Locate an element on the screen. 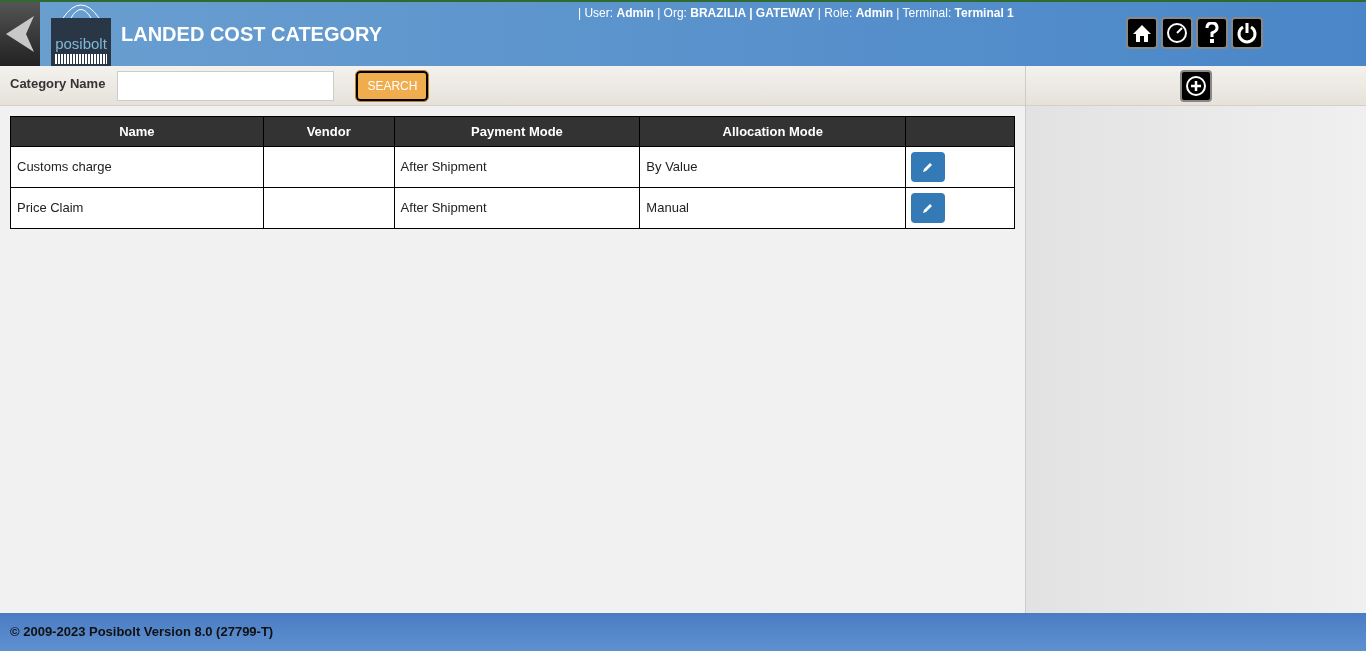  back-arrow-icon is located at coordinates (20, 34).